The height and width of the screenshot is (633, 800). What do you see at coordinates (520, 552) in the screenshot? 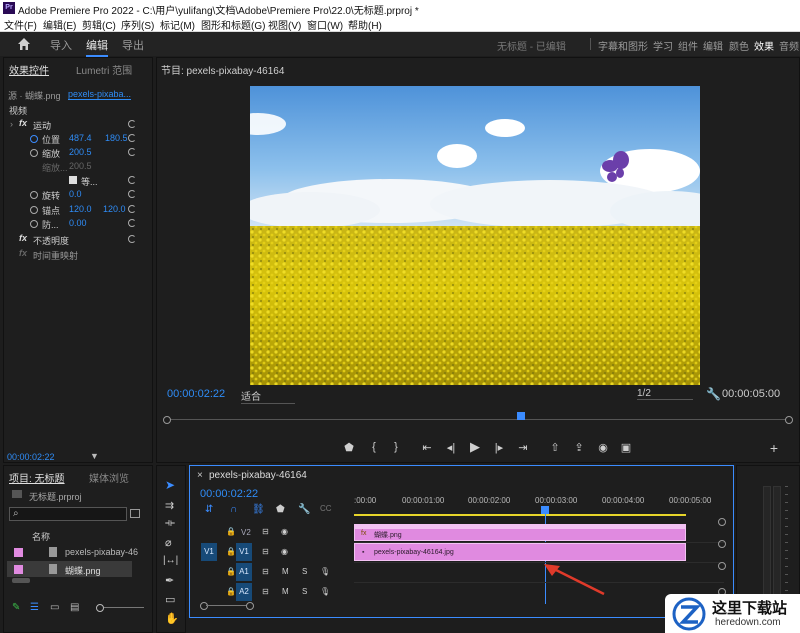
I see `timeline-clip-background: ▪ pexels-pixabay-46164.jpg` at bounding box center [520, 552].